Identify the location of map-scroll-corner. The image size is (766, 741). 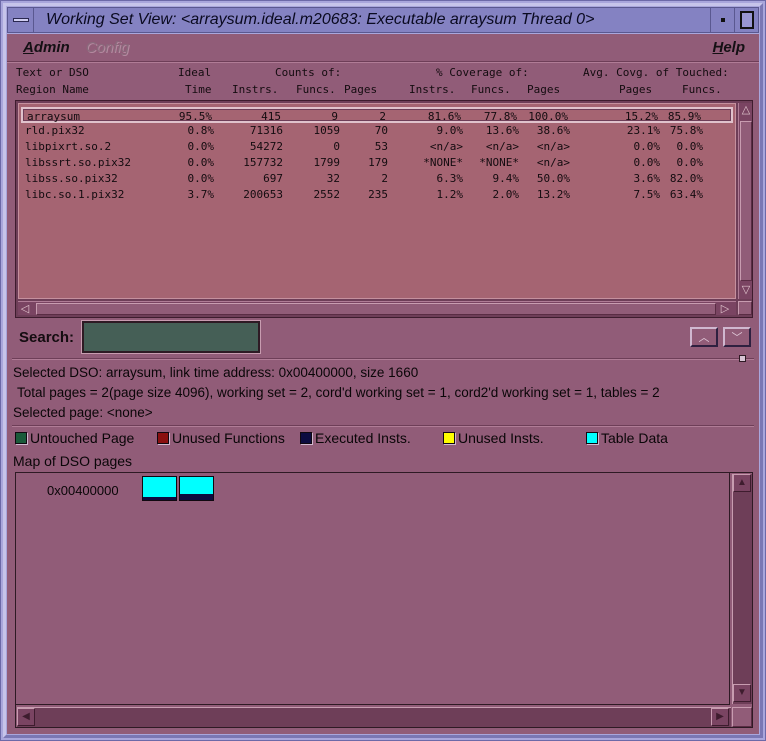
(742, 717).